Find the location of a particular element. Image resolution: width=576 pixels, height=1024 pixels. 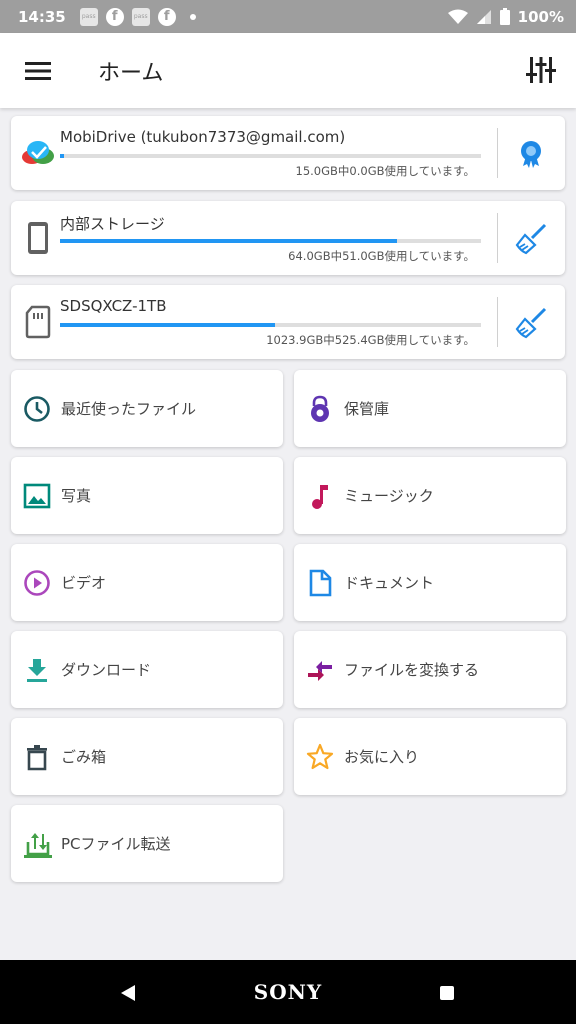

battery-icon is located at coordinates (504, 16).